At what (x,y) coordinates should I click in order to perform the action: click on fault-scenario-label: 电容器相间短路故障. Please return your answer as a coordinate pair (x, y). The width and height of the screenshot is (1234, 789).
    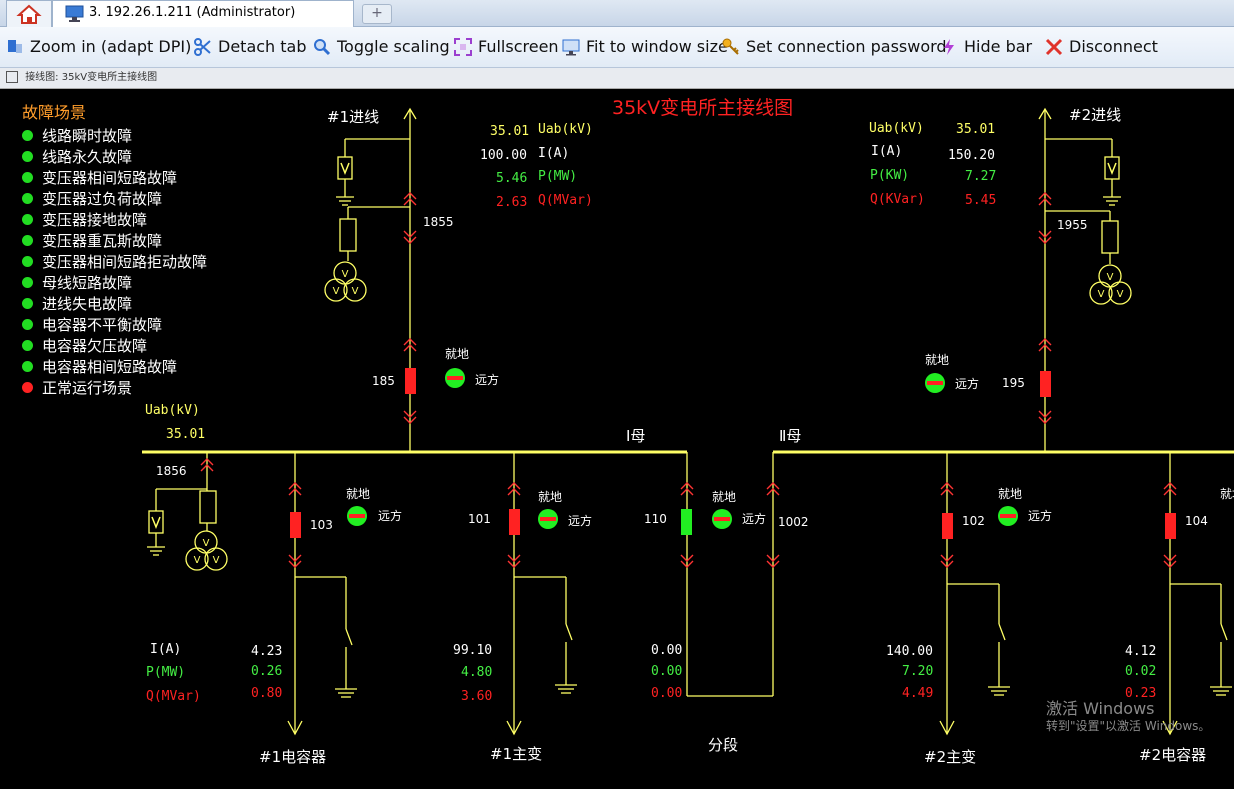
    Looking at the image, I should click on (110, 367).